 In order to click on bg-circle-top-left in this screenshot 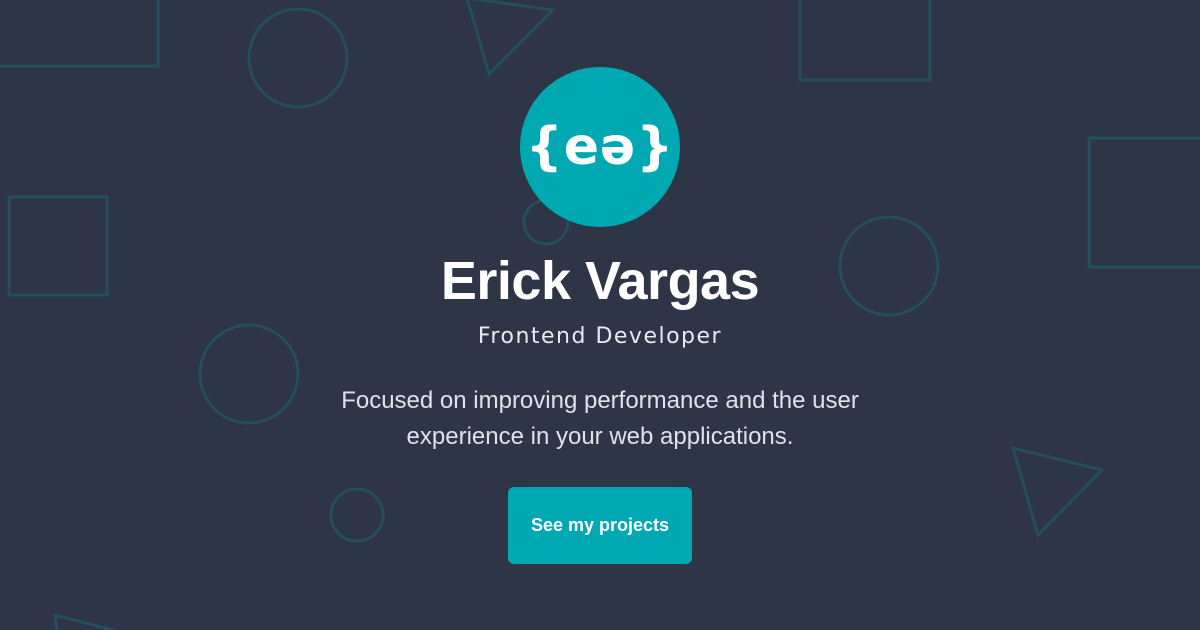, I will do `click(298, 58)`.